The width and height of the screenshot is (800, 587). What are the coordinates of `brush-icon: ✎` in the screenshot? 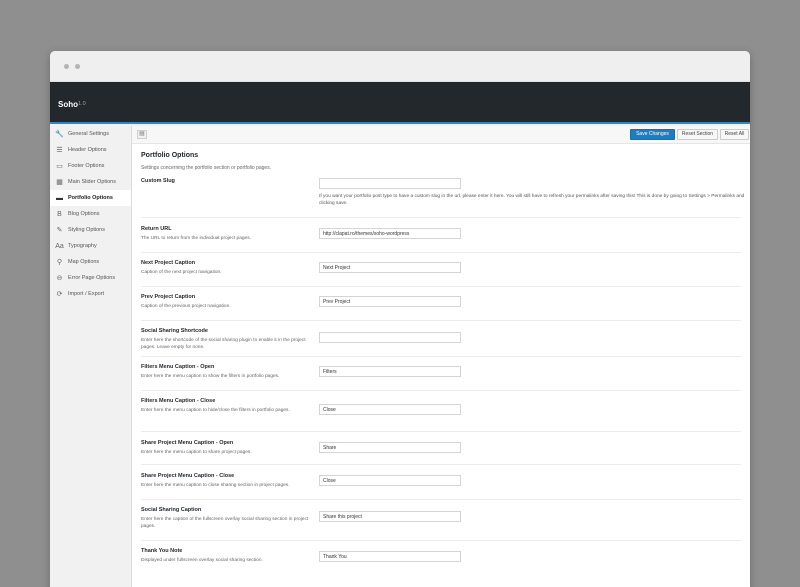 It's located at (59, 230).